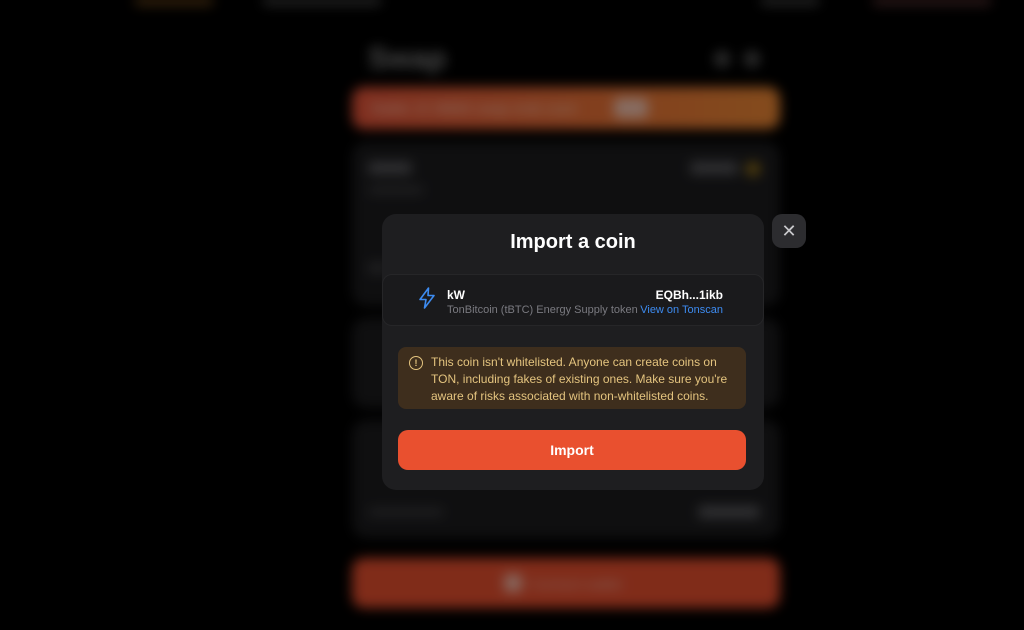  What do you see at coordinates (427, 298) in the screenshot?
I see `lightning-icon` at bounding box center [427, 298].